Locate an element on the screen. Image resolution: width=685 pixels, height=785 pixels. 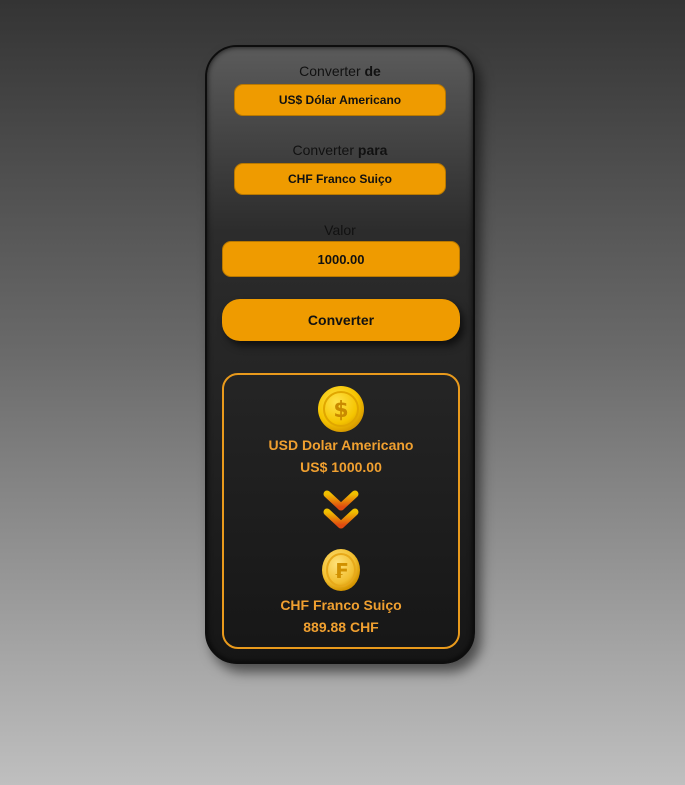
from-currency-select: US$ Dólar Americano is located at coordinates (340, 100).